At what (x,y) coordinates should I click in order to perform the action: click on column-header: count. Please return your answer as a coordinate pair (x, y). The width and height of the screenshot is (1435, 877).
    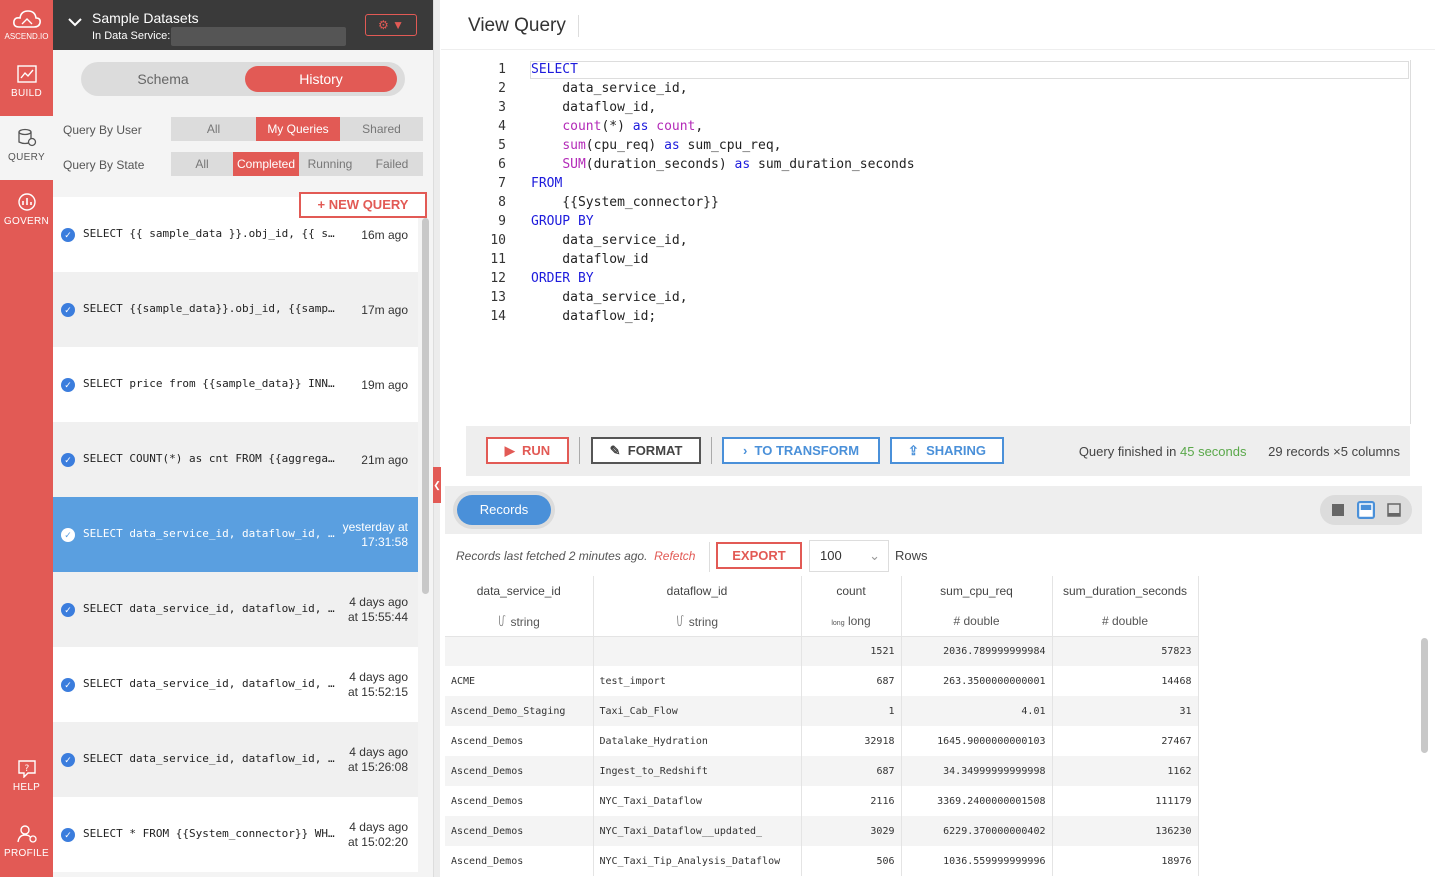
    Looking at the image, I should click on (851, 591).